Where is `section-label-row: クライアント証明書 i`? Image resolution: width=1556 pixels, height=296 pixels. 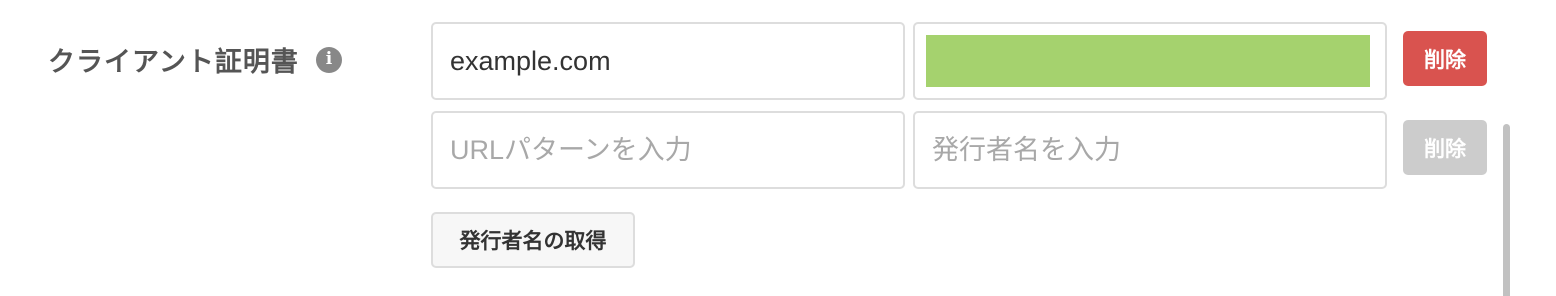 section-label-row: クライアント証明書 i is located at coordinates (195, 59).